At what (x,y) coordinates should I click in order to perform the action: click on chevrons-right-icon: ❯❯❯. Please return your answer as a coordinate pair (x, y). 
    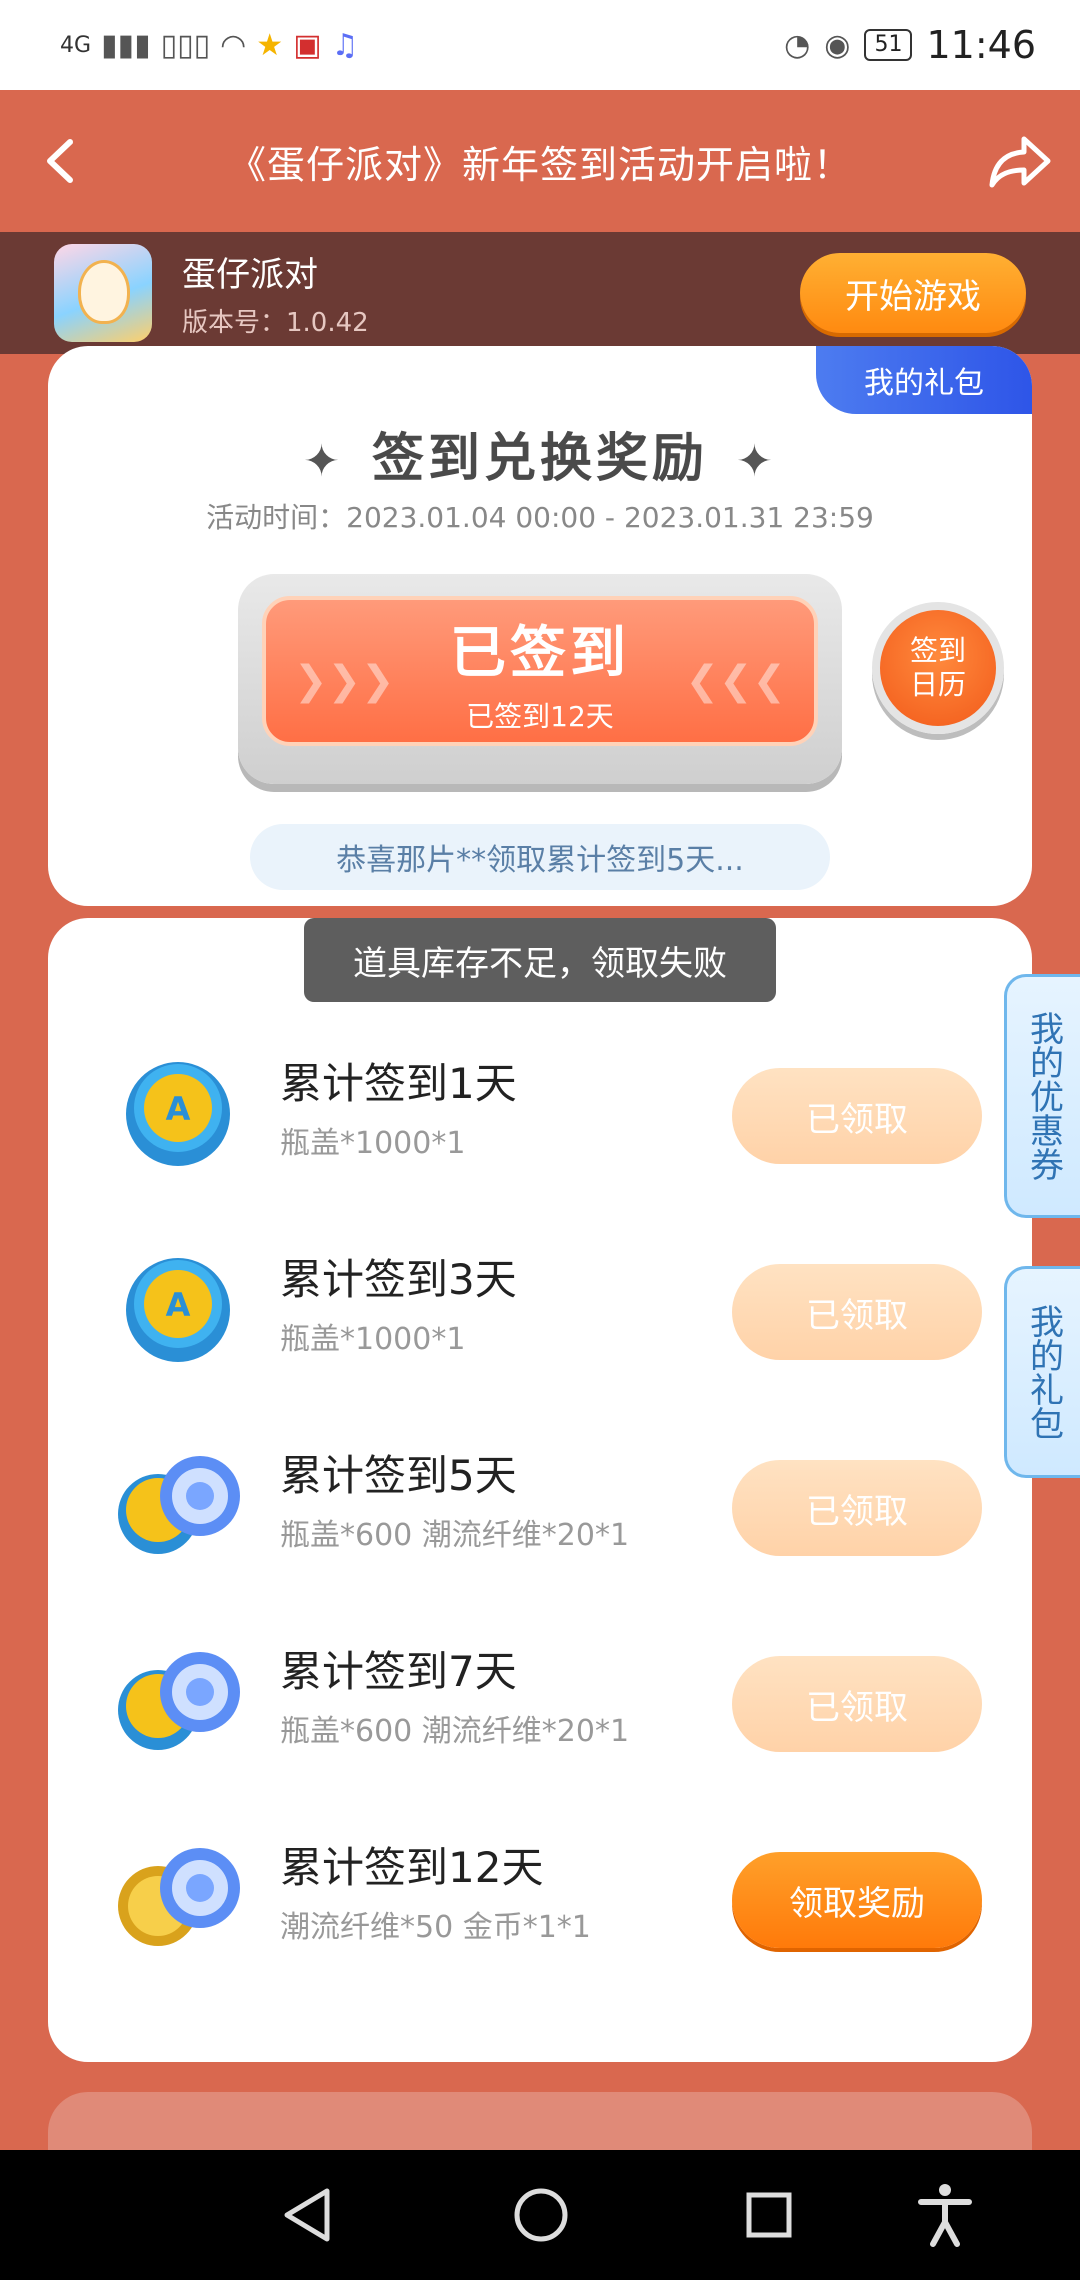
    Looking at the image, I should click on (344, 681).